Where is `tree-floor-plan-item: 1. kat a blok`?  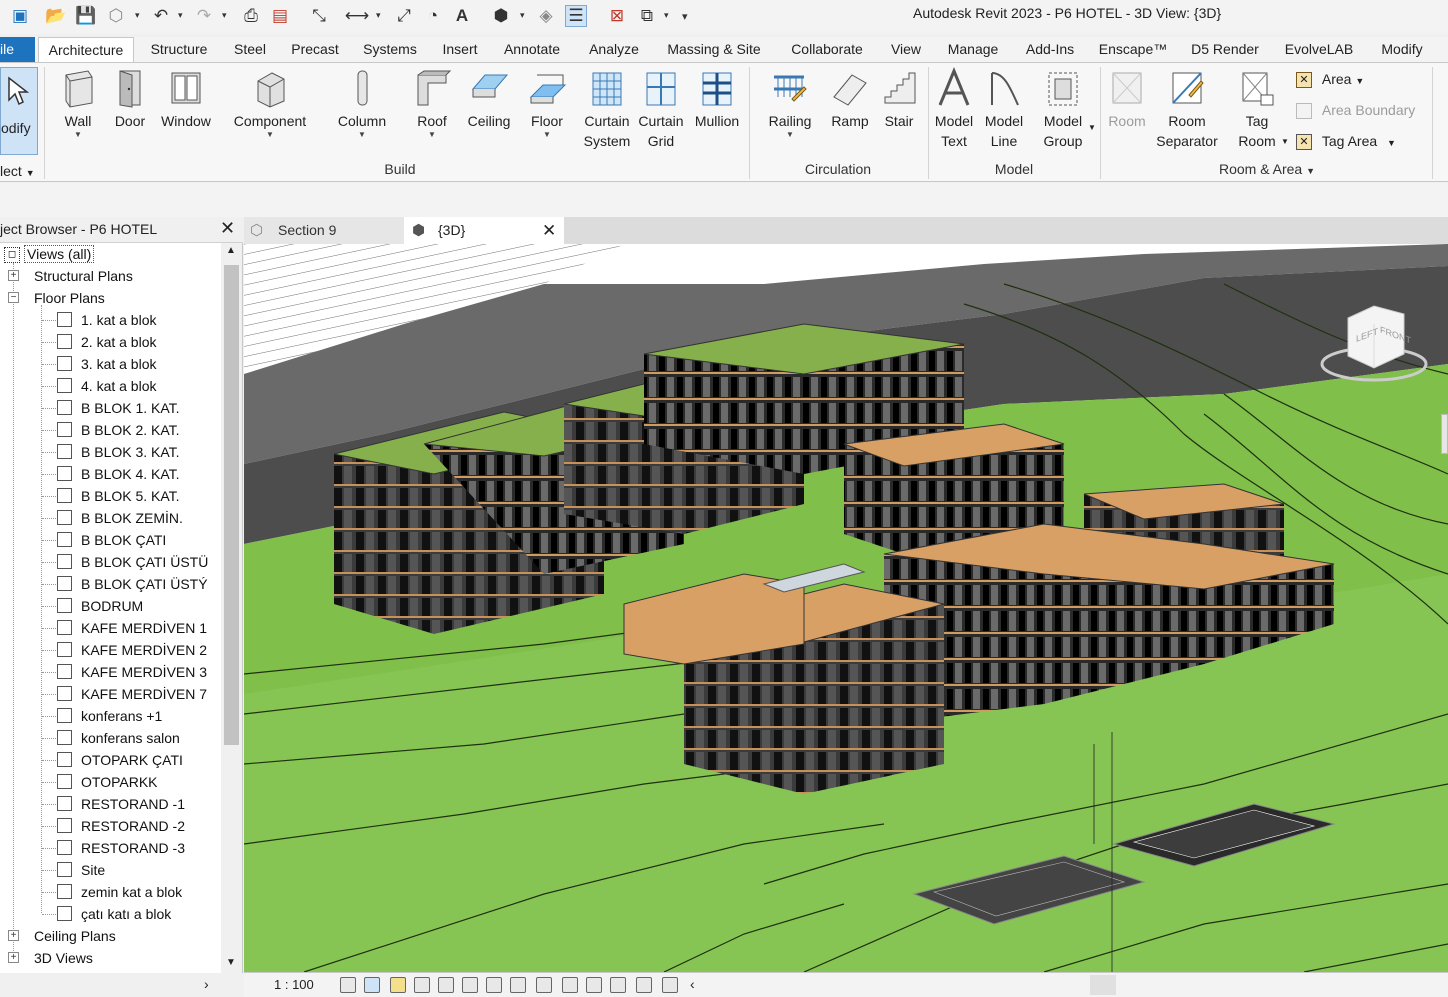 tree-floor-plan-item: 1. kat a blok is located at coordinates (119, 320).